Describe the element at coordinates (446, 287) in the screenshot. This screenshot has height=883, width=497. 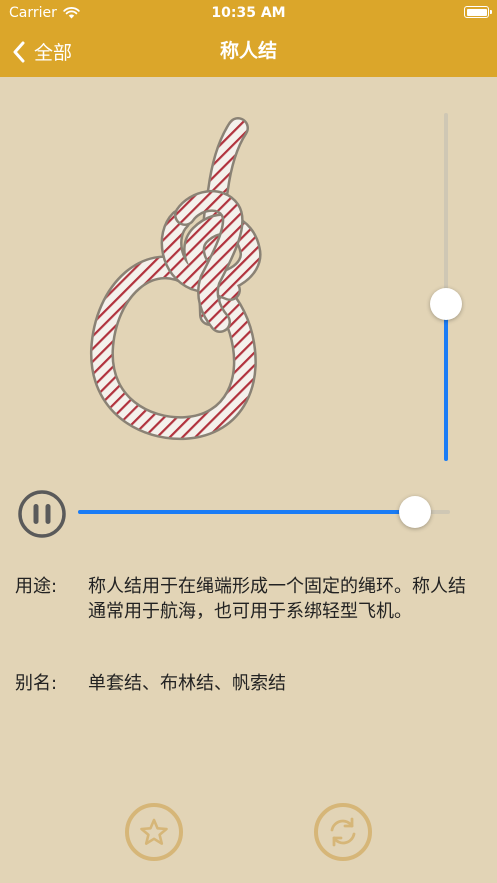
I see `speed-slider` at that location.